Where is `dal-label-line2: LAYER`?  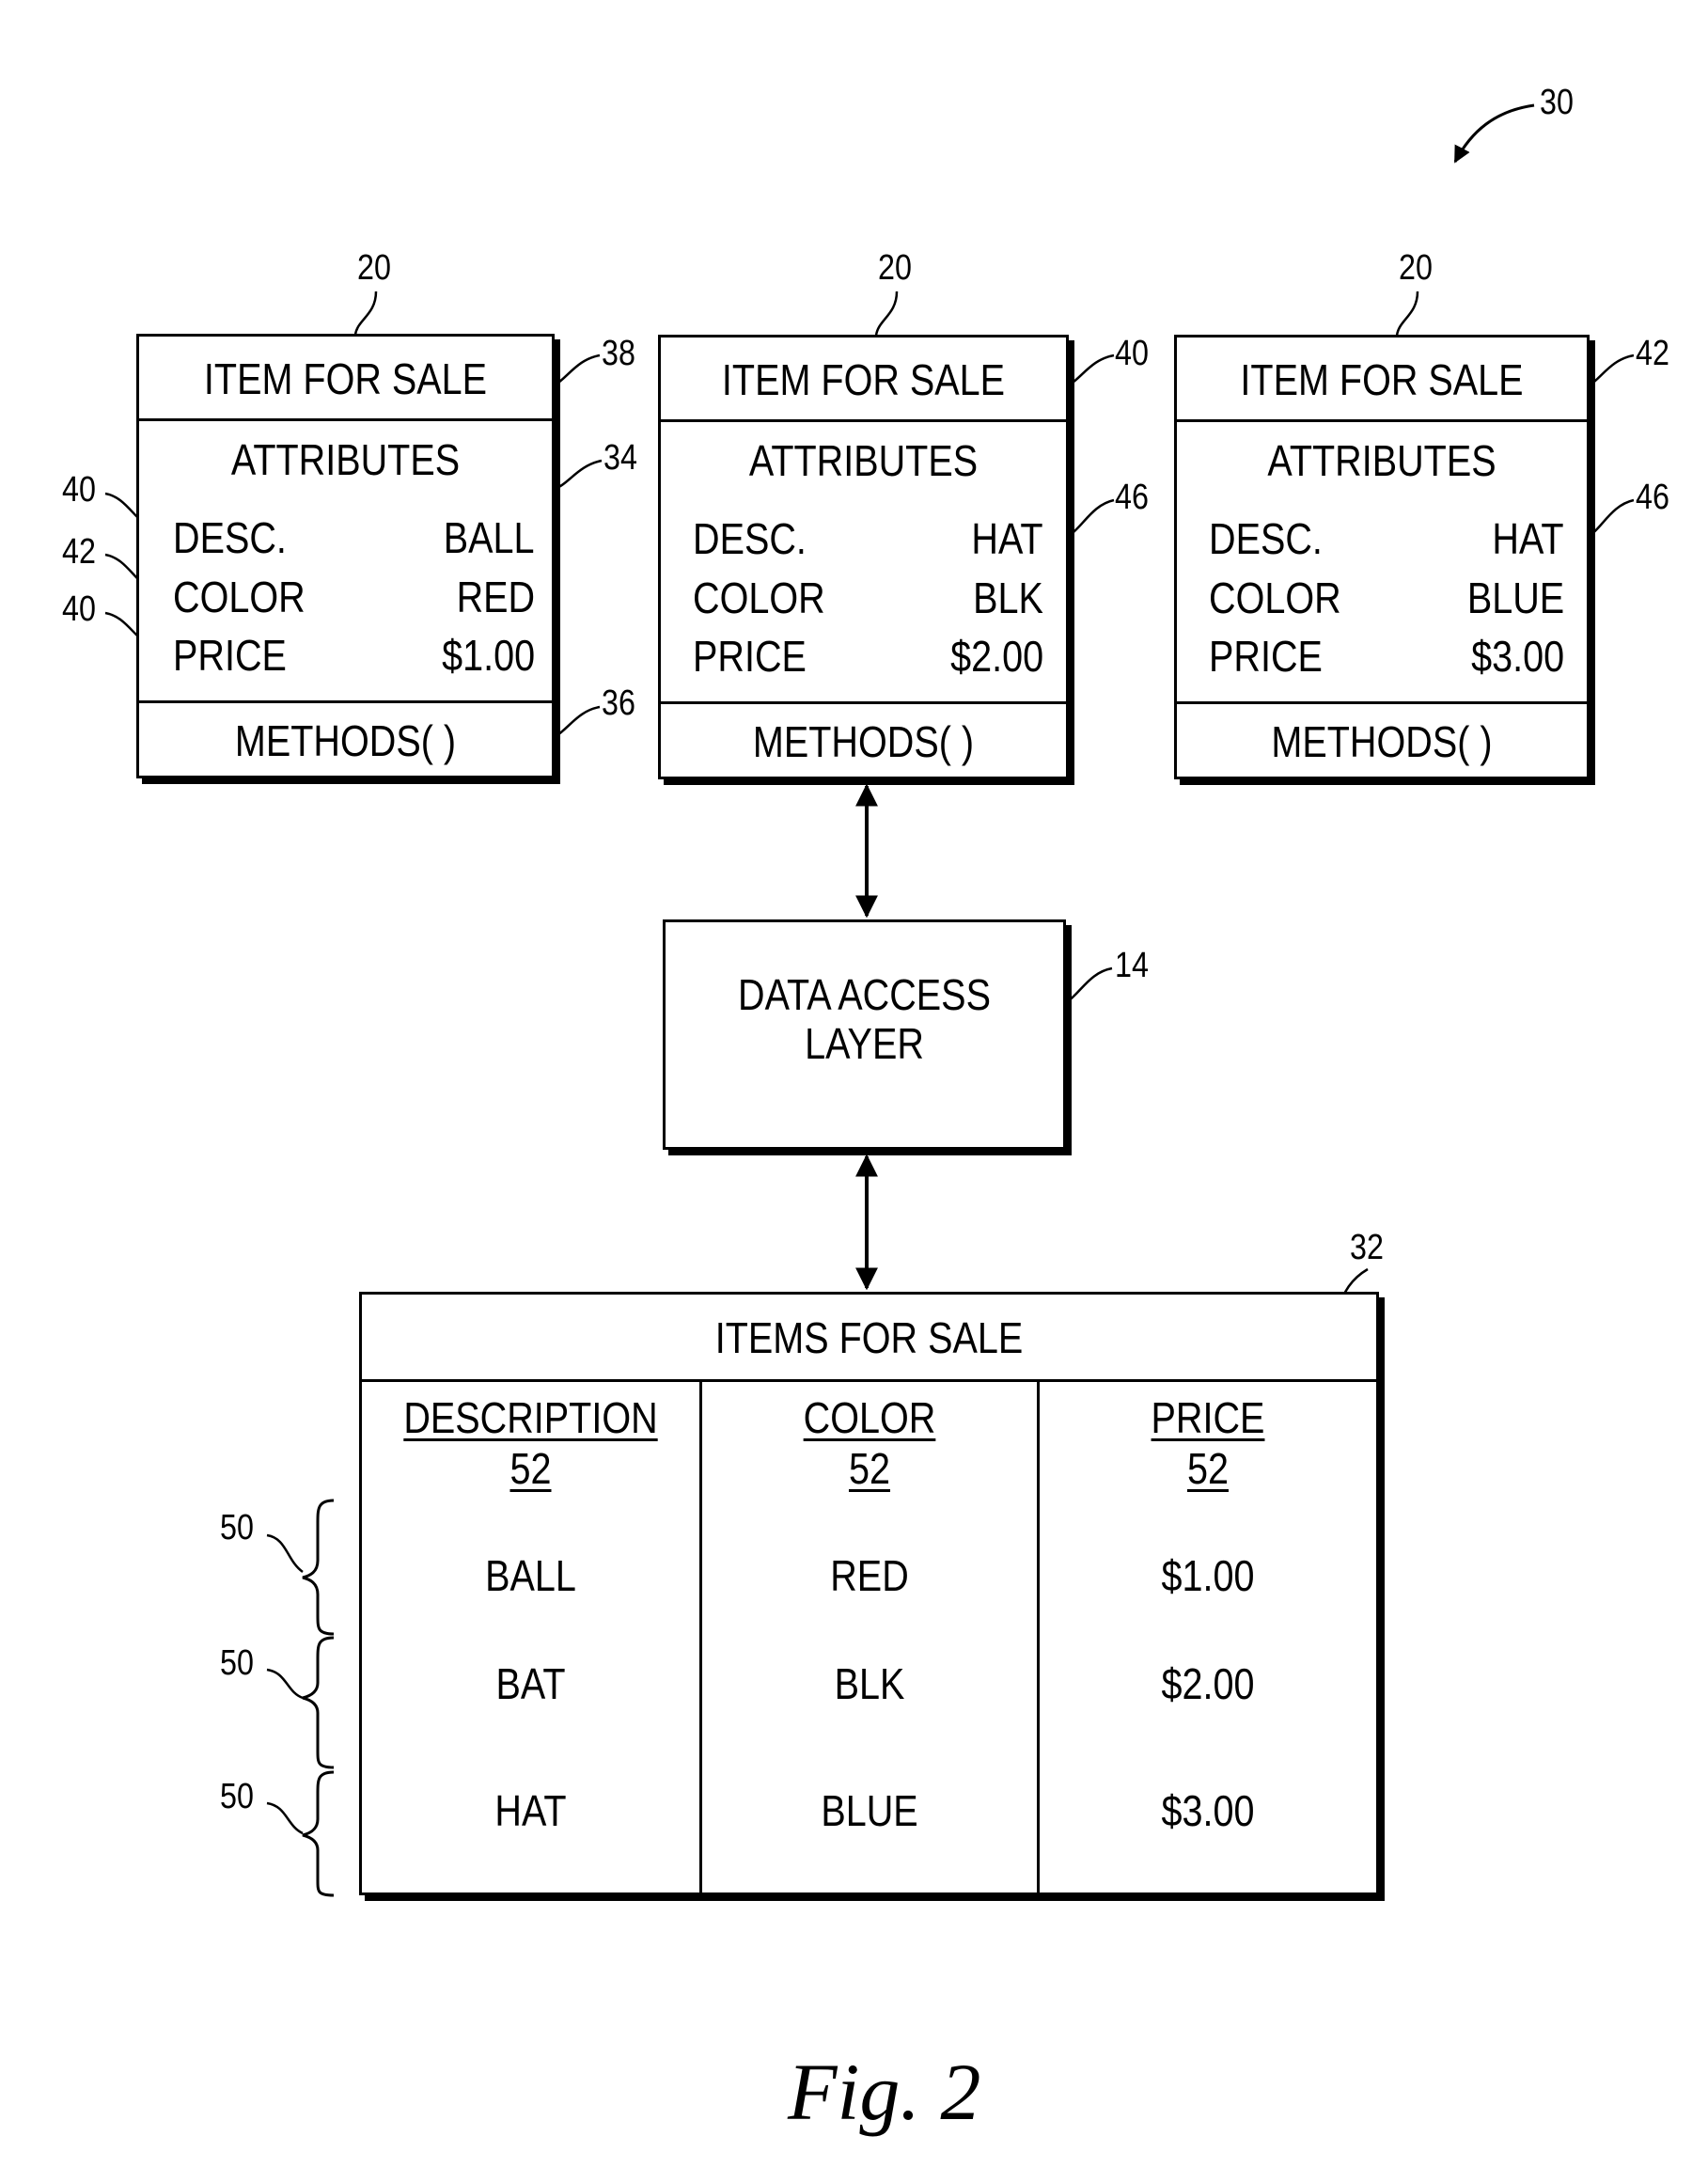
dal-label-line2: LAYER is located at coordinates (864, 1043).